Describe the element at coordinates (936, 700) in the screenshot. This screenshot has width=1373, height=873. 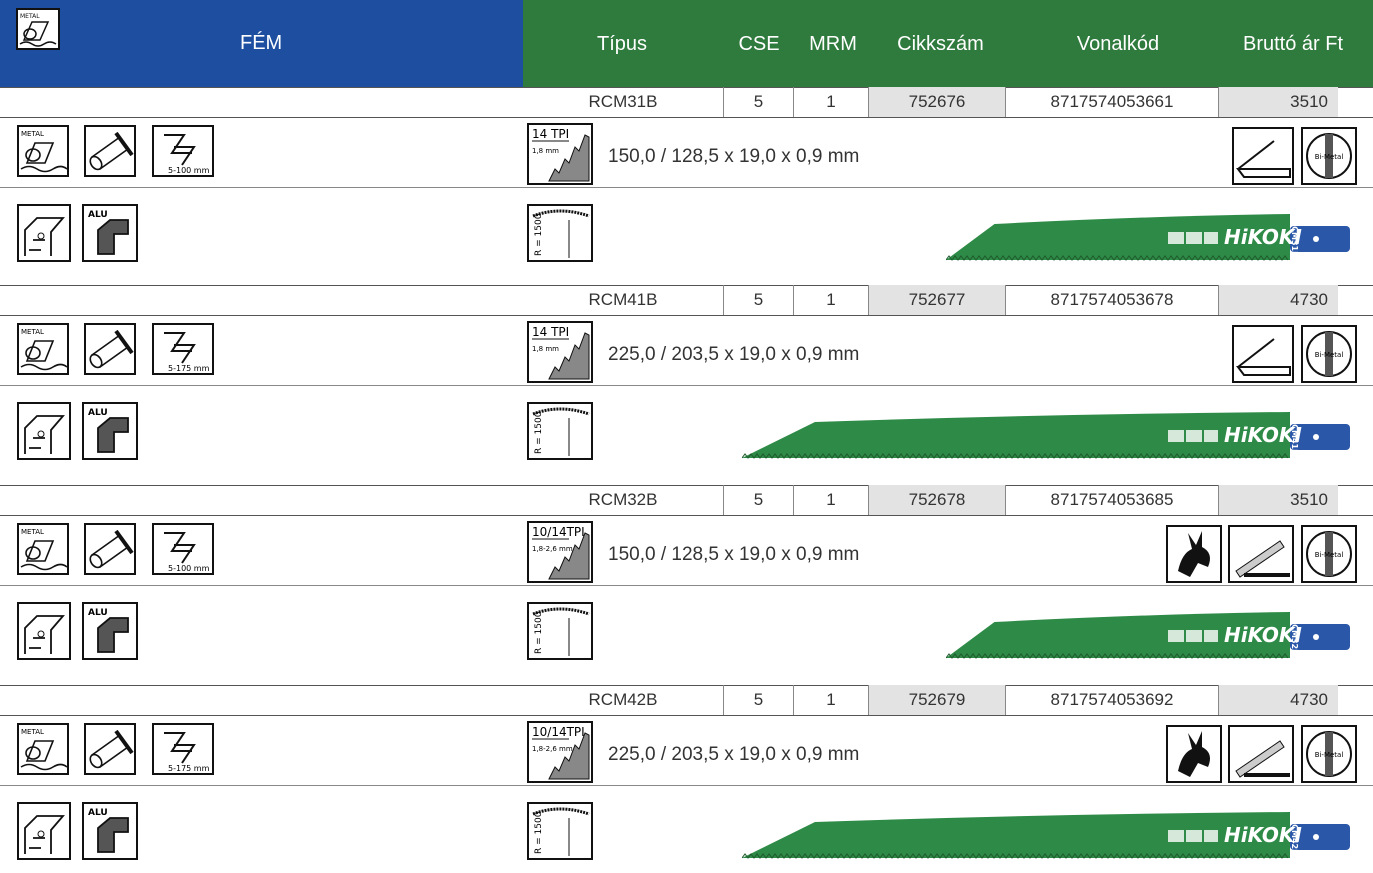
I see `cell-code: 752679` at that location.